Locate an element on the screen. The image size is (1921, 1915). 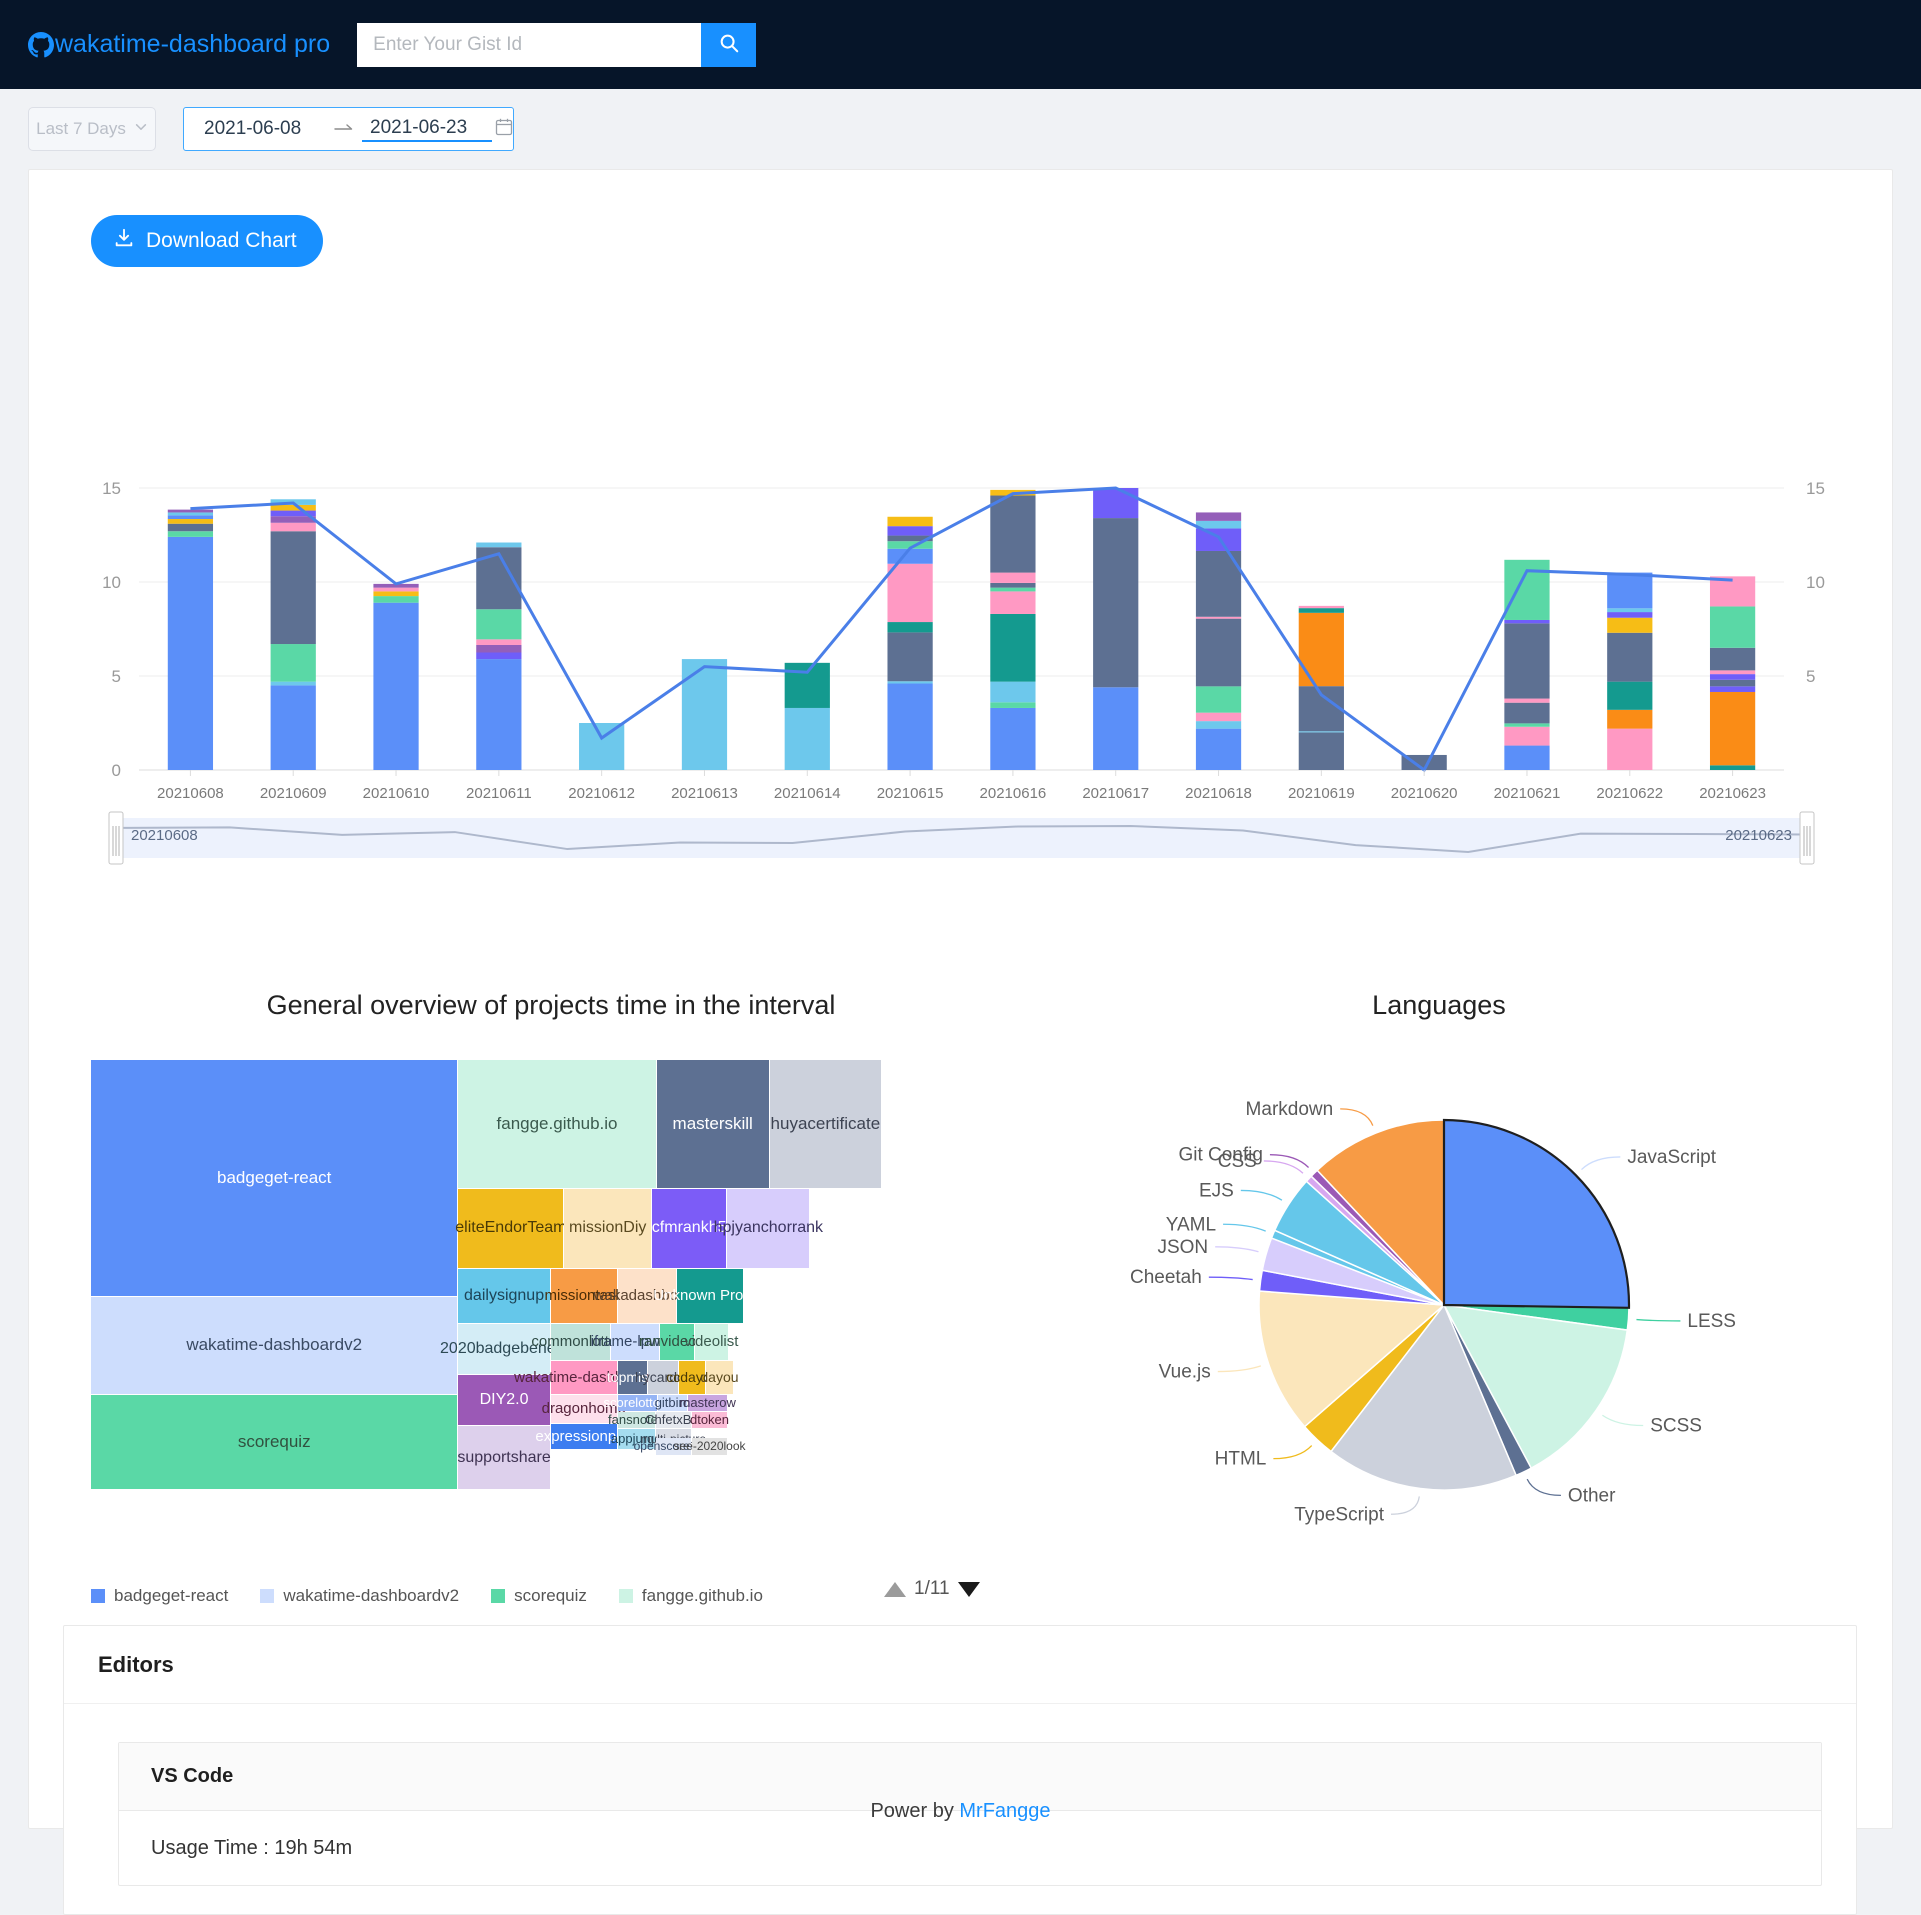
treemap-cell: wakadashboard is located at coordinates (647, 1295).